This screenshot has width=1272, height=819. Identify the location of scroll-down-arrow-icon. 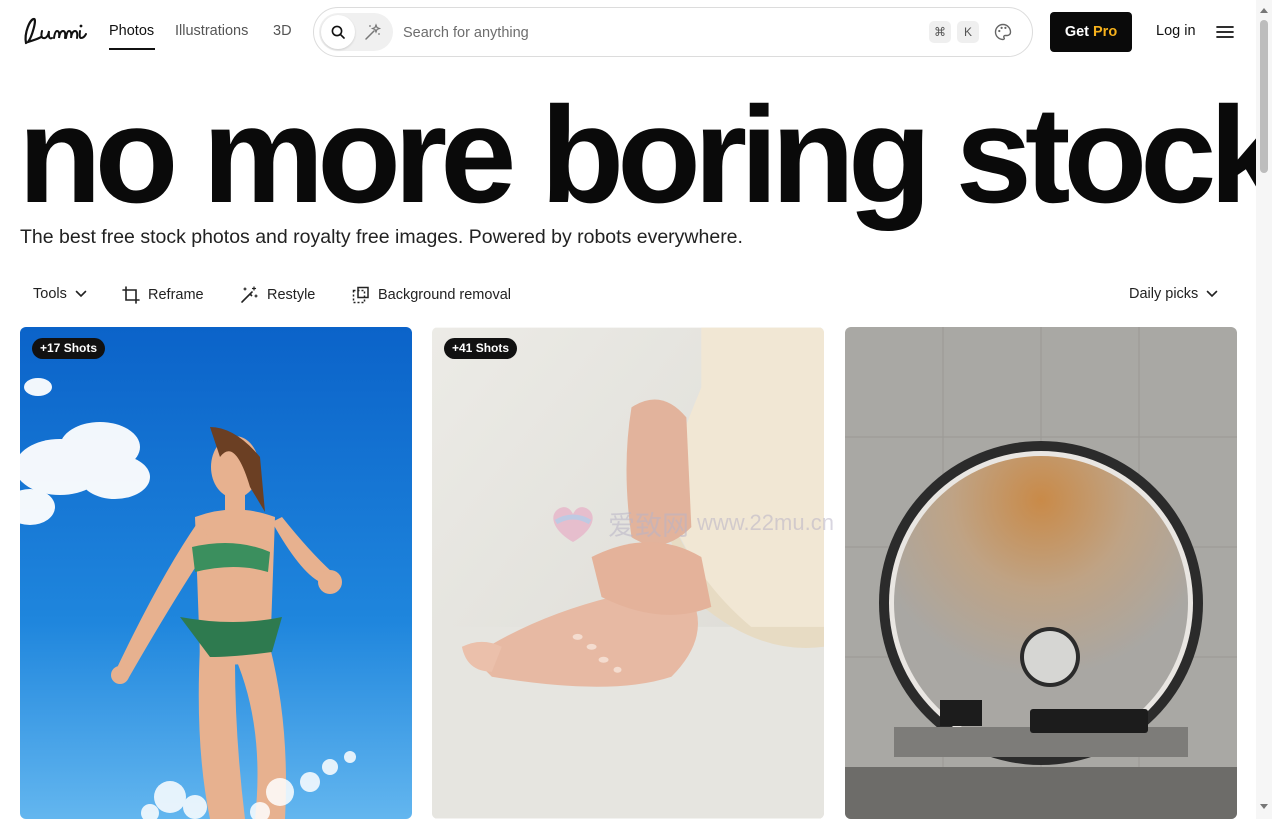
(1264, 807).